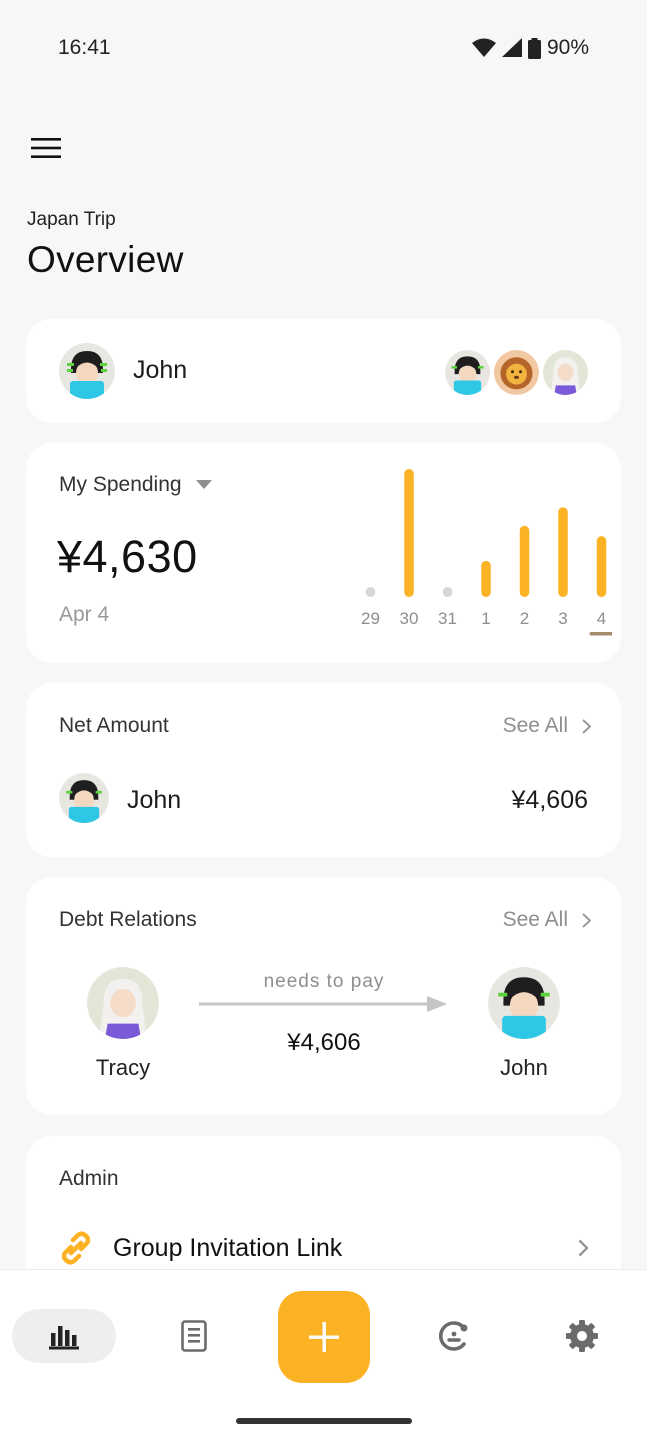 The image size is (647, 1440). I want to click on spending-date: Apr 4, so click(84, 614).